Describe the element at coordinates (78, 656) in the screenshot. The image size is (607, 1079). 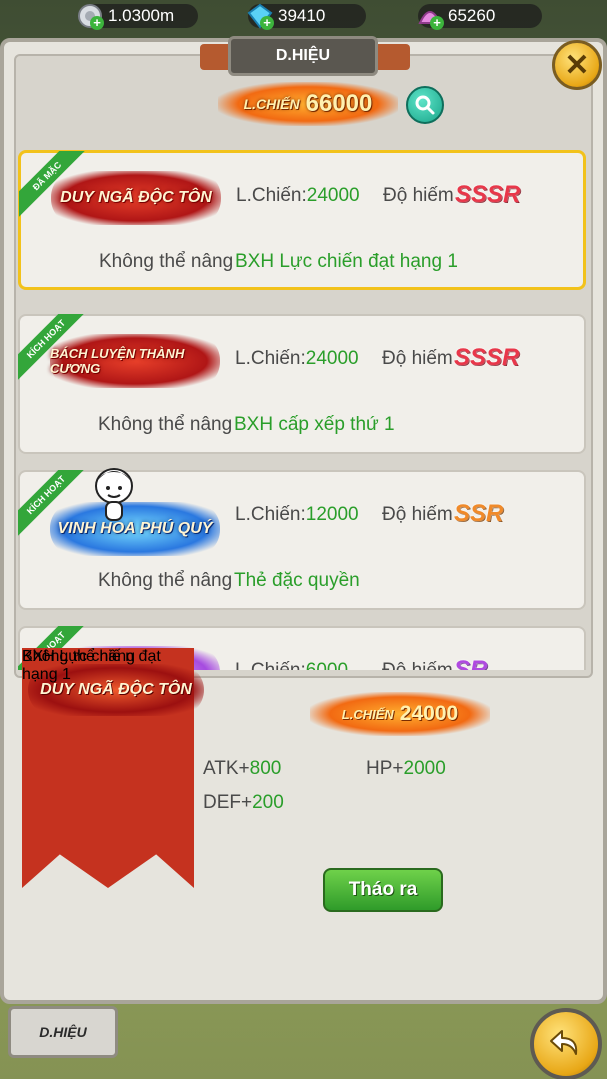
I see `detail-upgrade-status: Không thể nâng` at that location.